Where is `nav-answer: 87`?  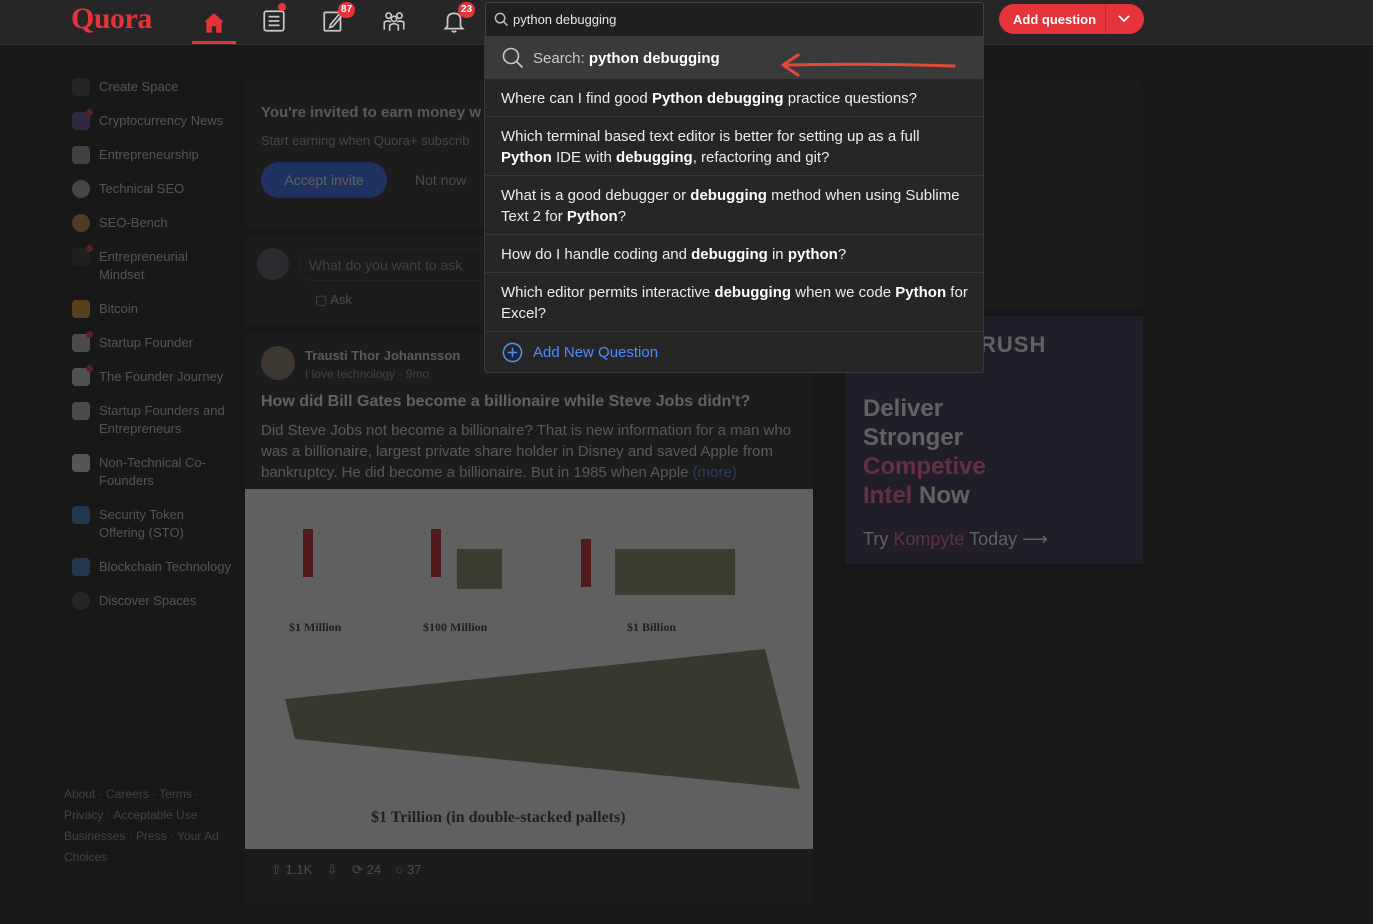
nav-answer: 87 is located at coordinates (334, 20).